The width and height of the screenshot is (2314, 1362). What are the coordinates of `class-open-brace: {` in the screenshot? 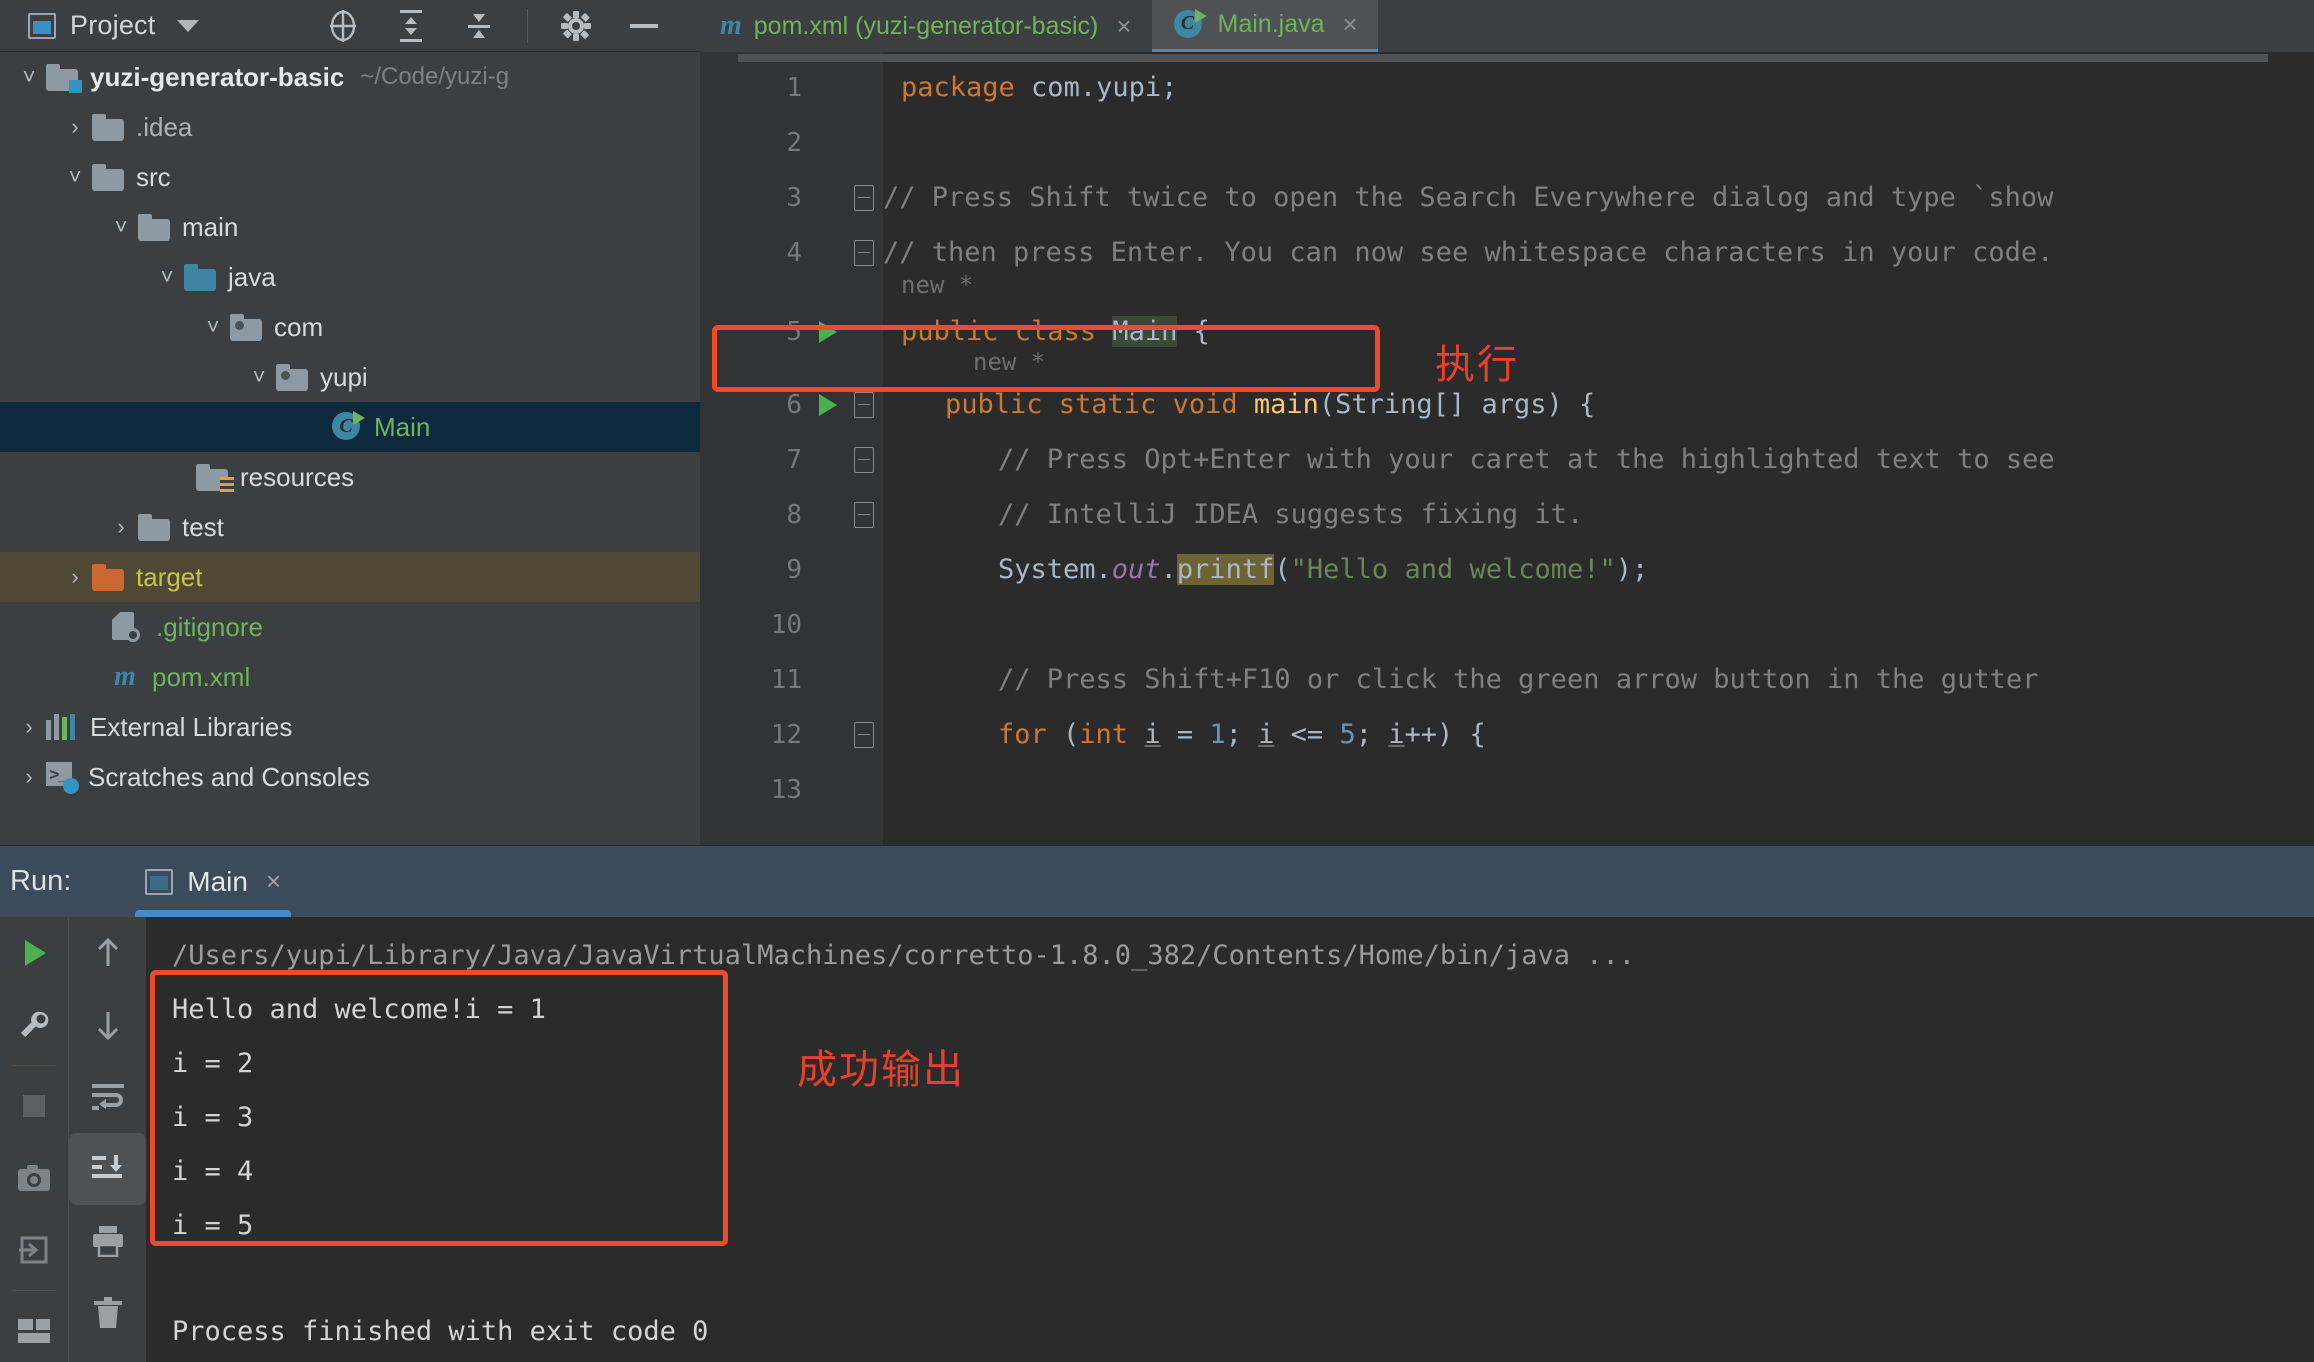 It's located at (1193, 331).